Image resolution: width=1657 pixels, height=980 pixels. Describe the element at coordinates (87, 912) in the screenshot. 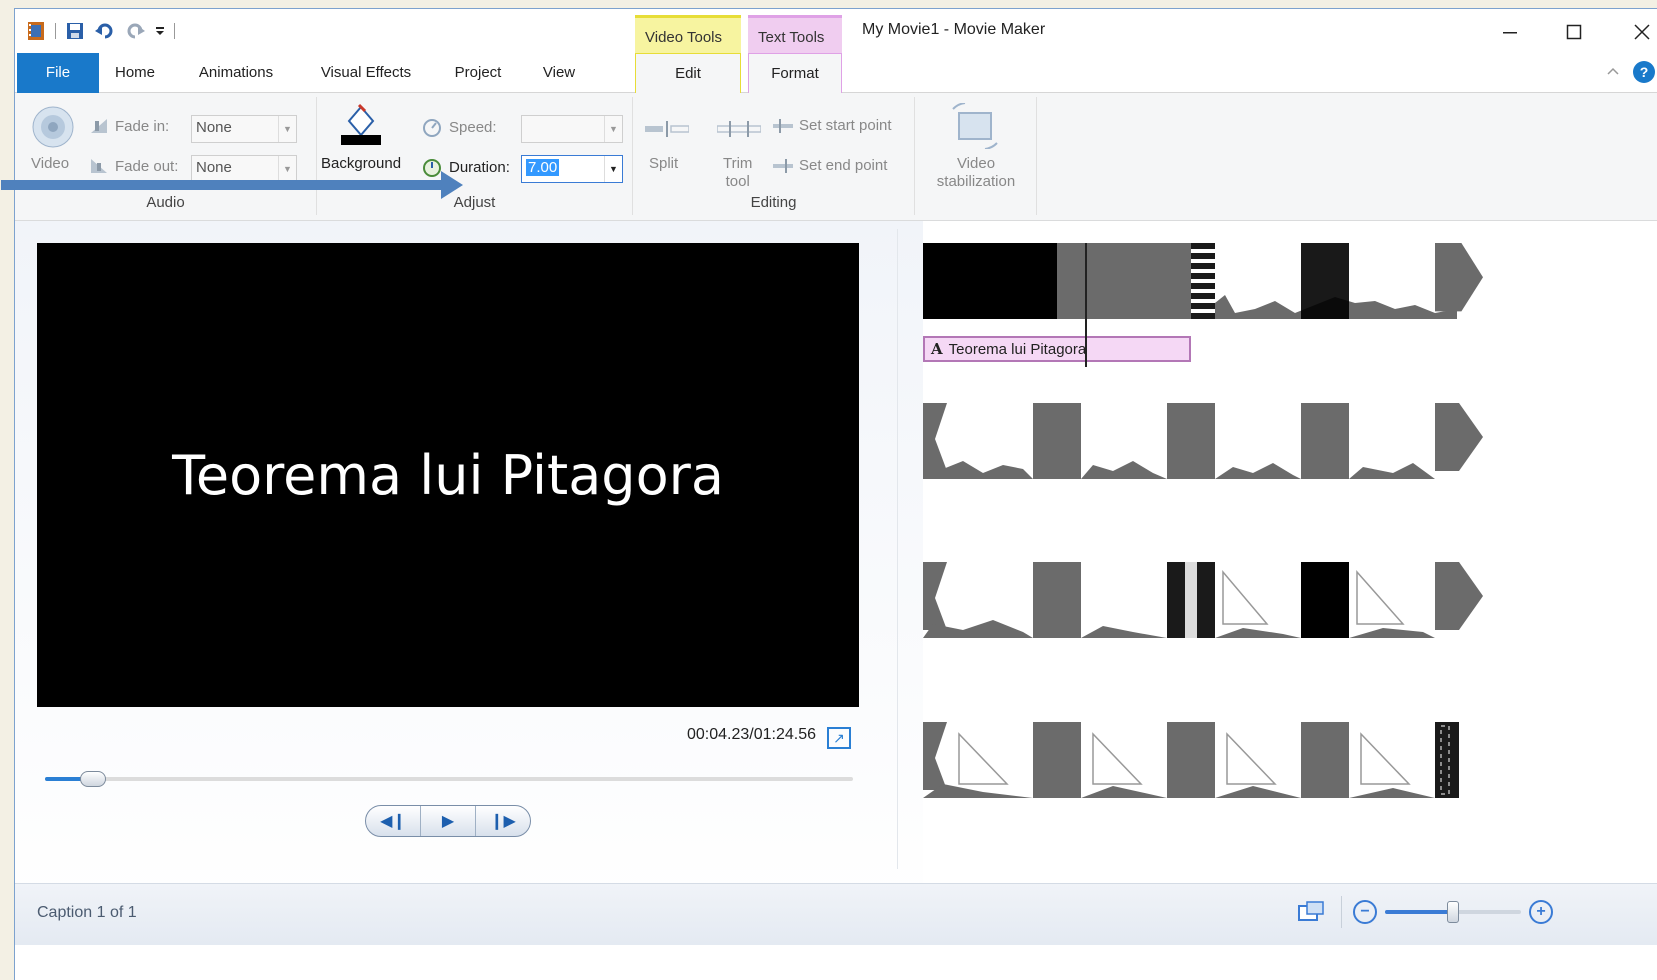

I see `caption-count: Caption 1 of 1` at that location.